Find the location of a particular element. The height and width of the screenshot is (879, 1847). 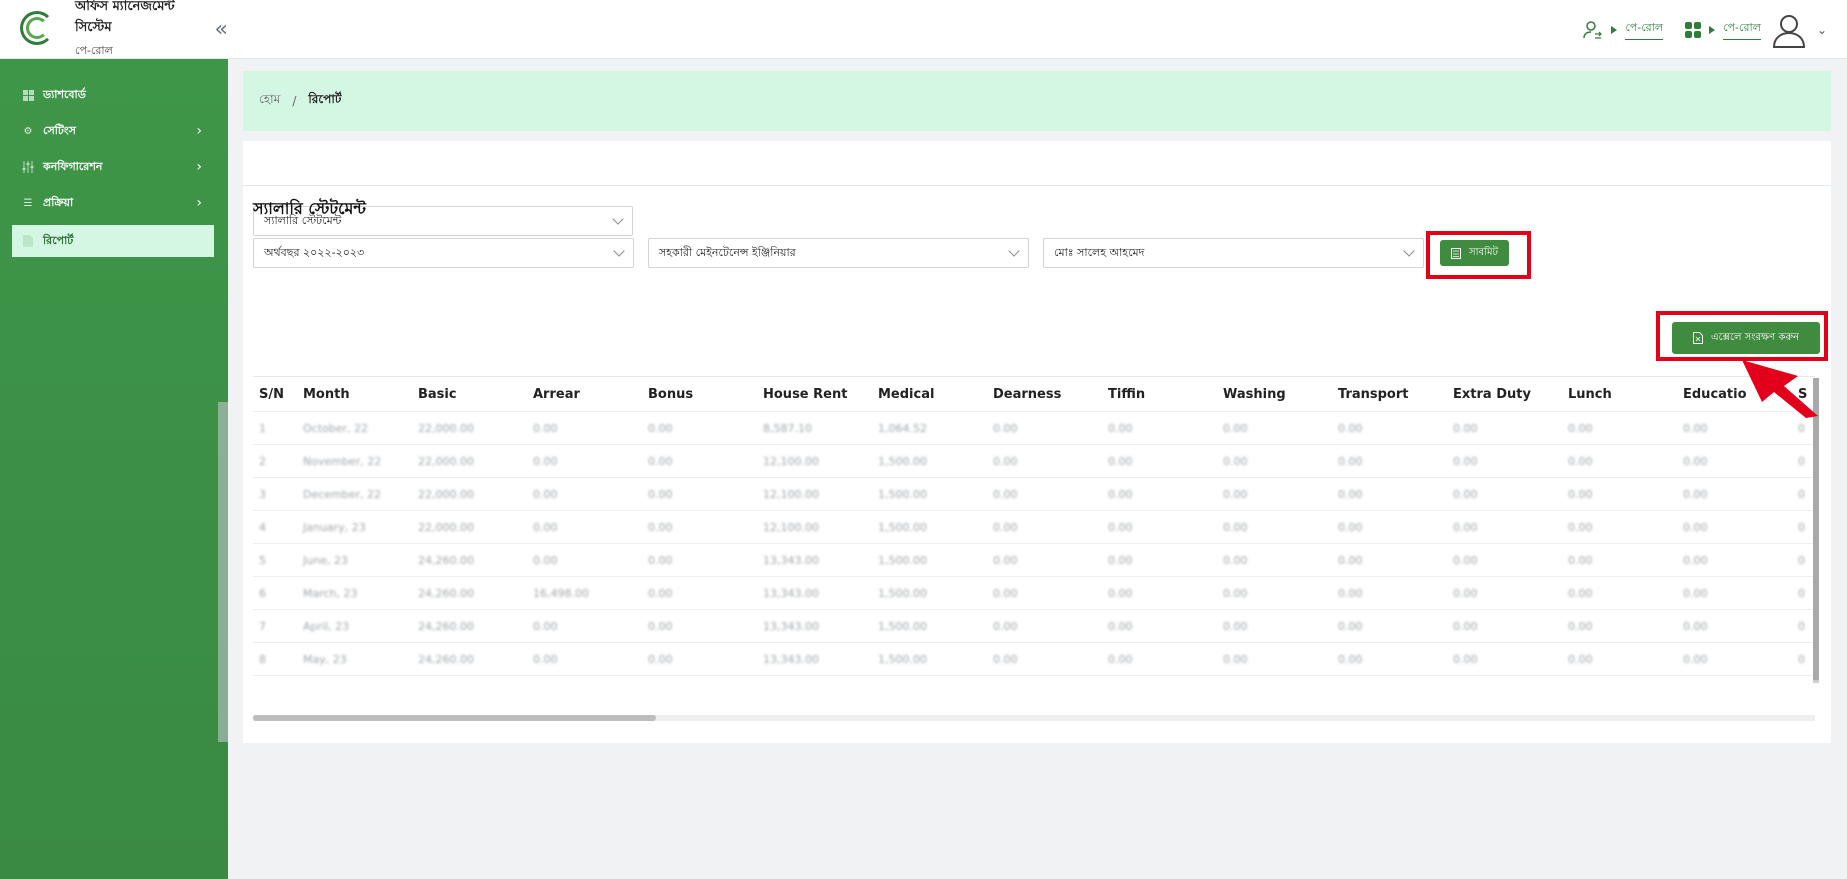

sidebar-item-dashboard: ড্যাশবোর্ড is located at coordinates (114, 95).